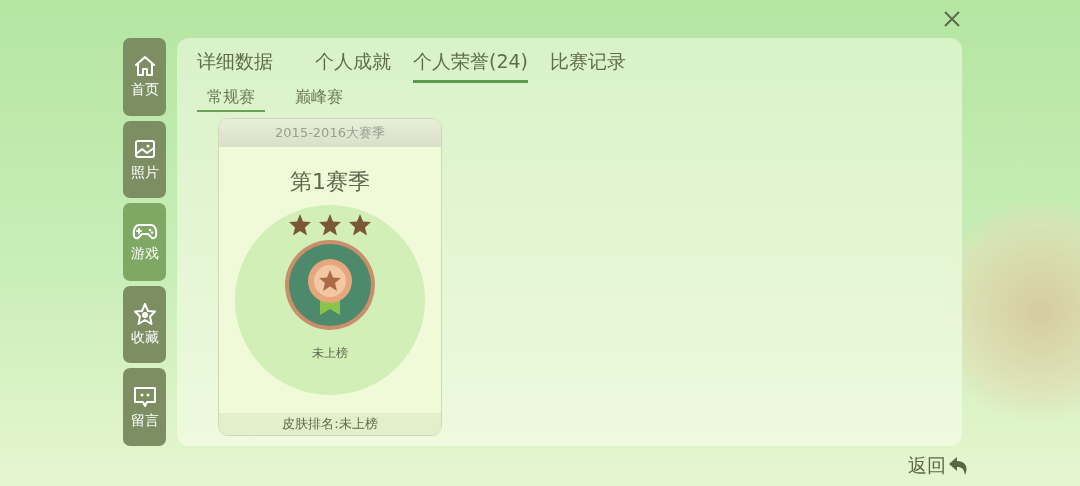  Describe the element at coordinates (353, 64) in the screenshot. I see `tab: 个人成就` at that location.